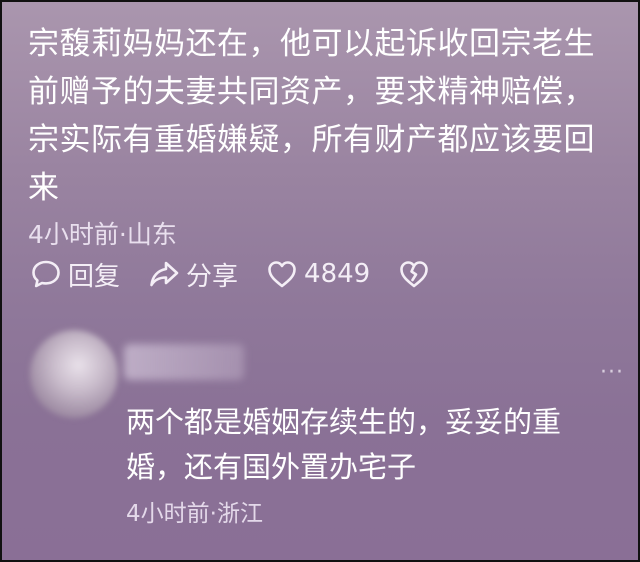 This screenshot has height=562, width=640. Describe the element at coordinates (244, 274) in the screenshot. I see `action-bar: 回复 分享 4849` at that location.